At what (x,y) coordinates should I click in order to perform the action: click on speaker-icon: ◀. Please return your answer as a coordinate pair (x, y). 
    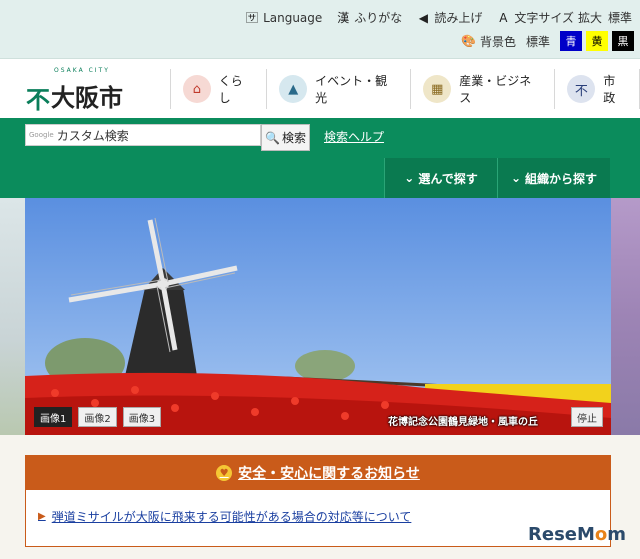
    Looking at the image, I should click on (423, 17).